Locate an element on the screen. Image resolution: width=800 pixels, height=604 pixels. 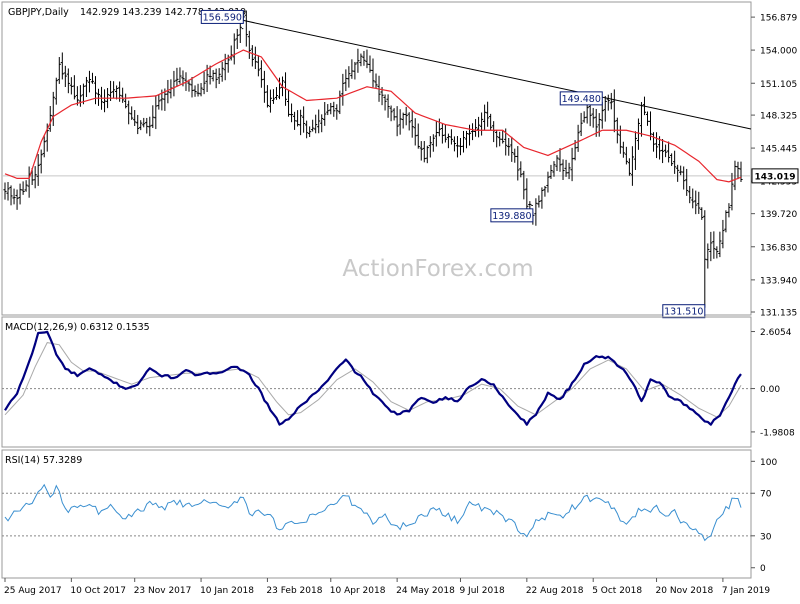
price-y-tick-label: 148.325 is located at coordinates (778, 117).